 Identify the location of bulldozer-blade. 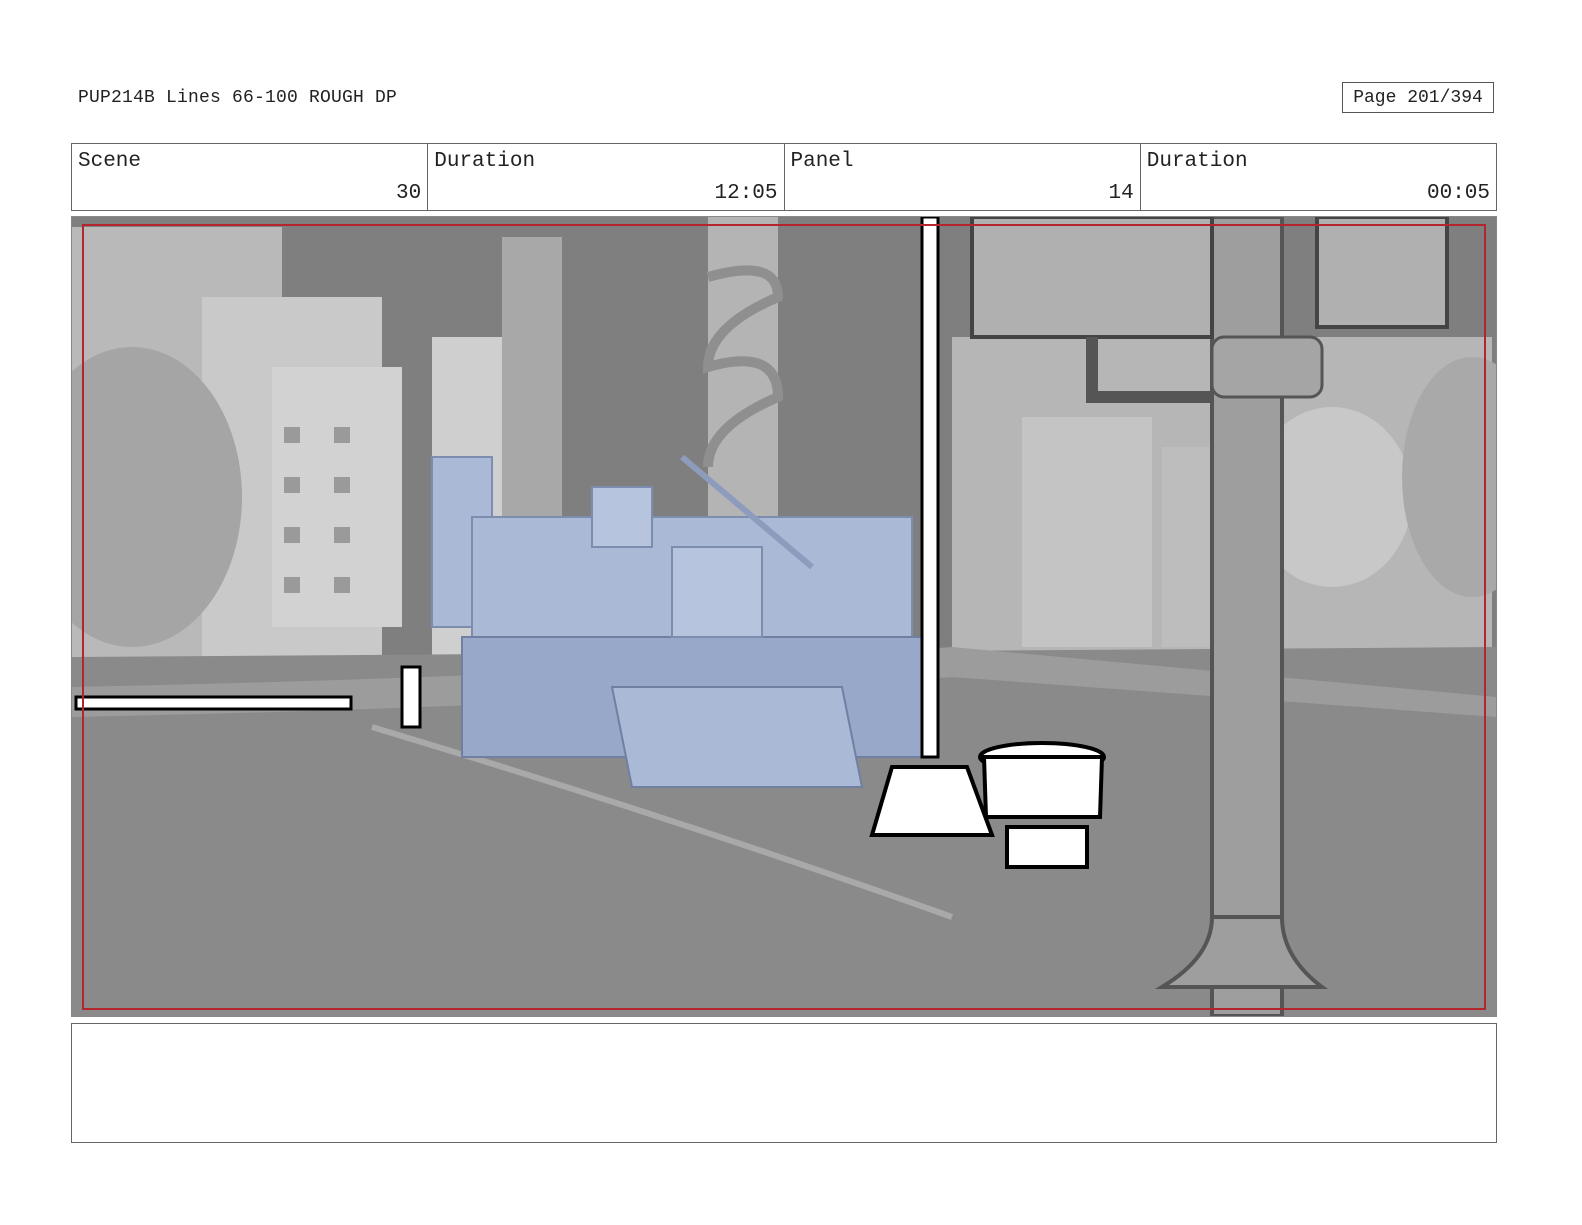
(737, 737).